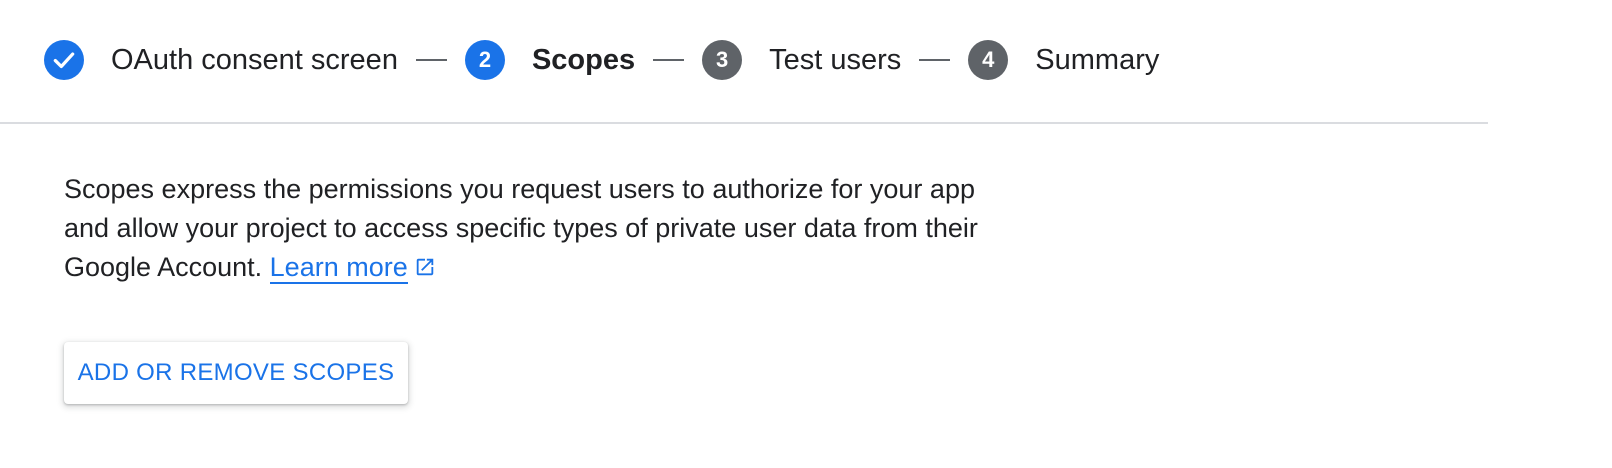  What do you see at coordinates (583, 60) in the screenshot?
I see `step-label: Scopes` at bounding box center [583, 60].